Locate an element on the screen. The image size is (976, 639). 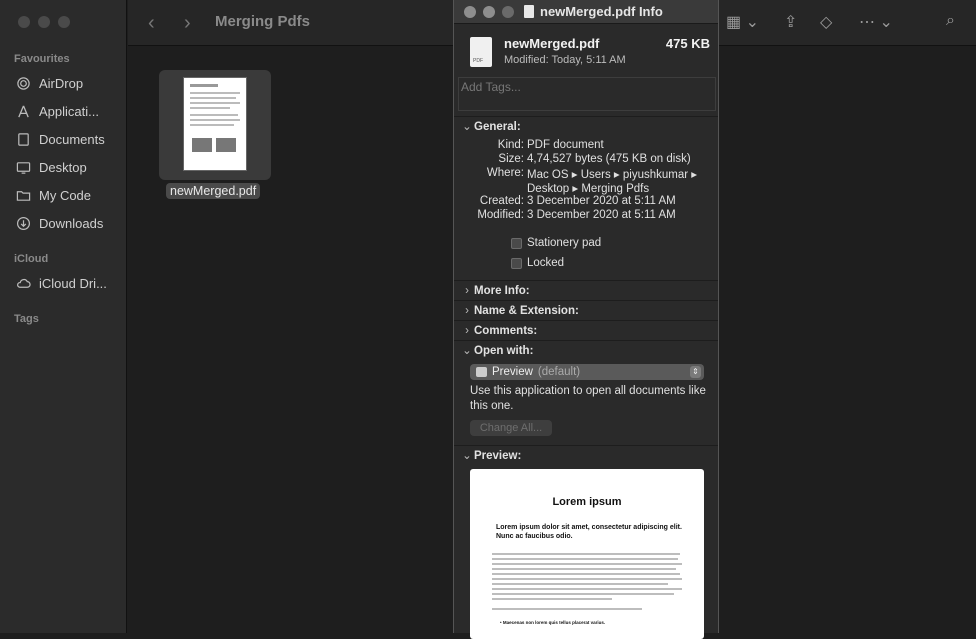
locked-checkbox: Locked is located at coordinates (537, 263).